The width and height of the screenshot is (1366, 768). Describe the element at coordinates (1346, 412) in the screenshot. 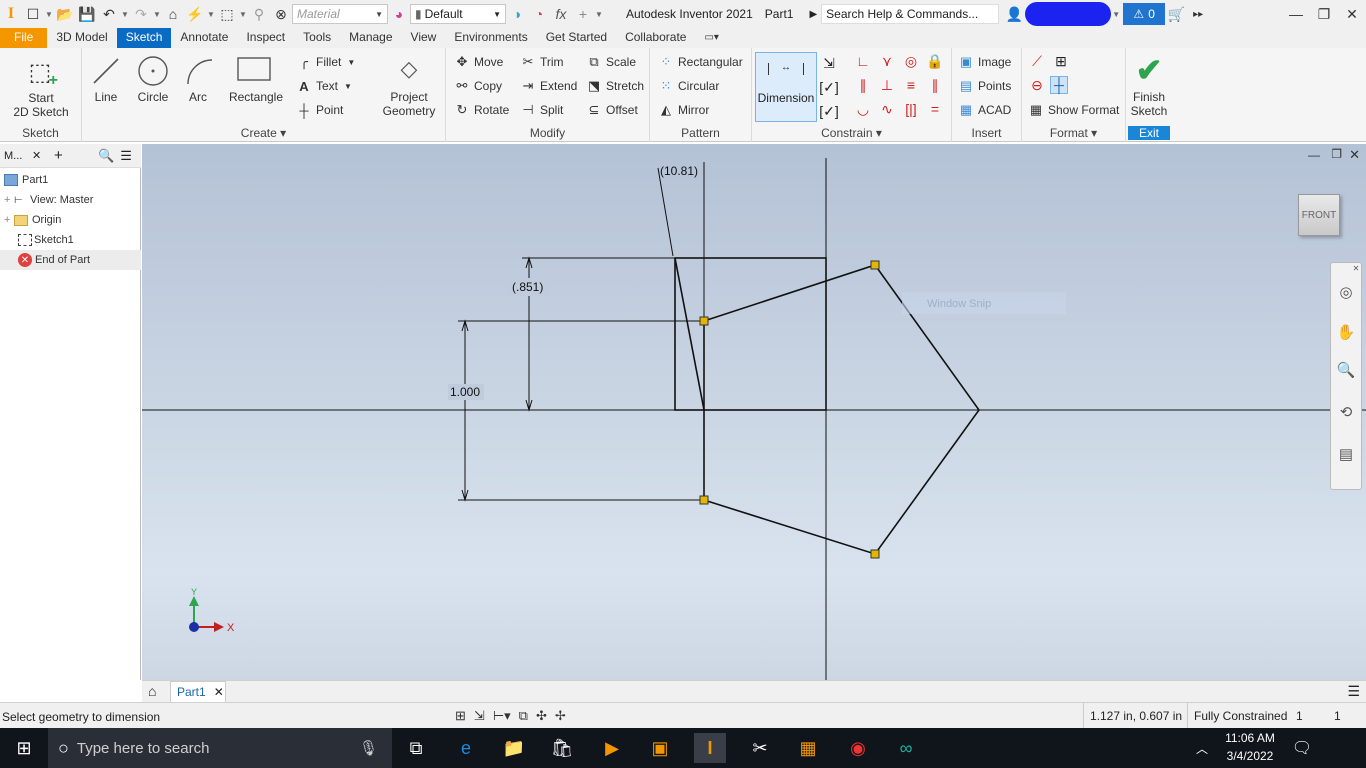

I see `orbit-icon: ⟲` at that location.